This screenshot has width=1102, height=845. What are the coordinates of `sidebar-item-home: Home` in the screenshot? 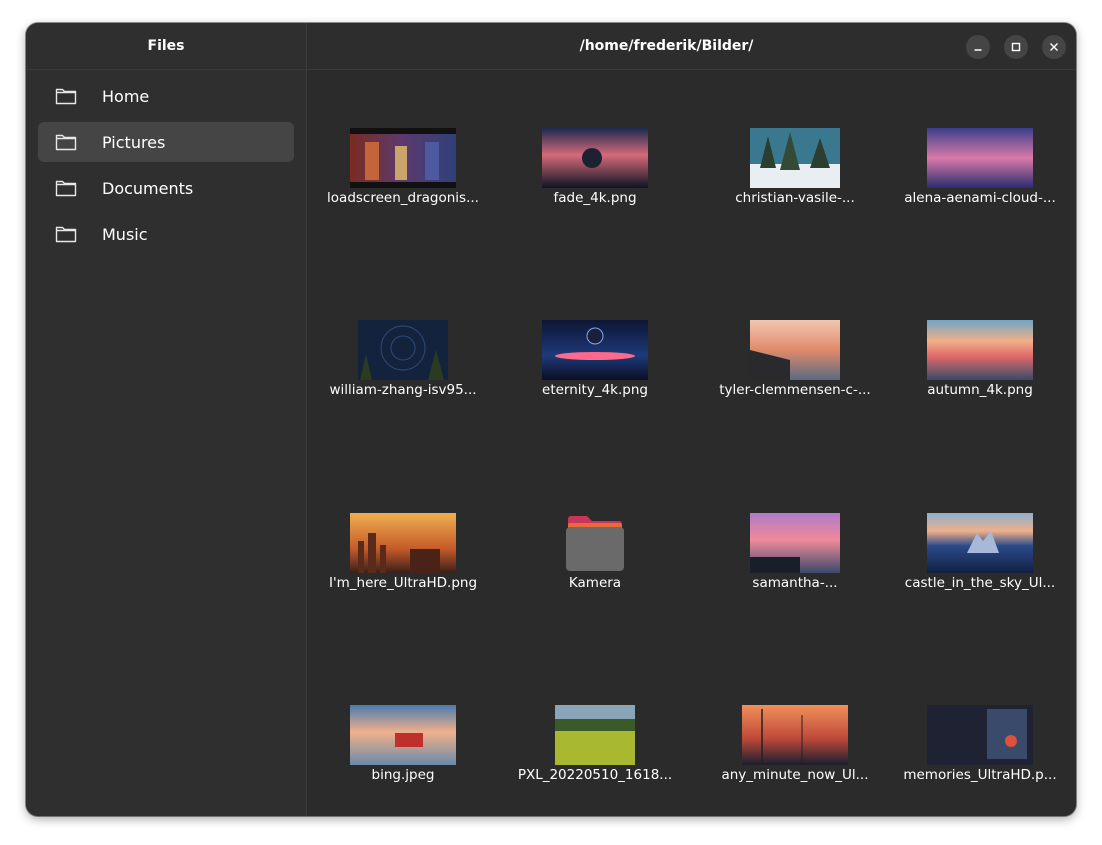 It's located at (166, 96).